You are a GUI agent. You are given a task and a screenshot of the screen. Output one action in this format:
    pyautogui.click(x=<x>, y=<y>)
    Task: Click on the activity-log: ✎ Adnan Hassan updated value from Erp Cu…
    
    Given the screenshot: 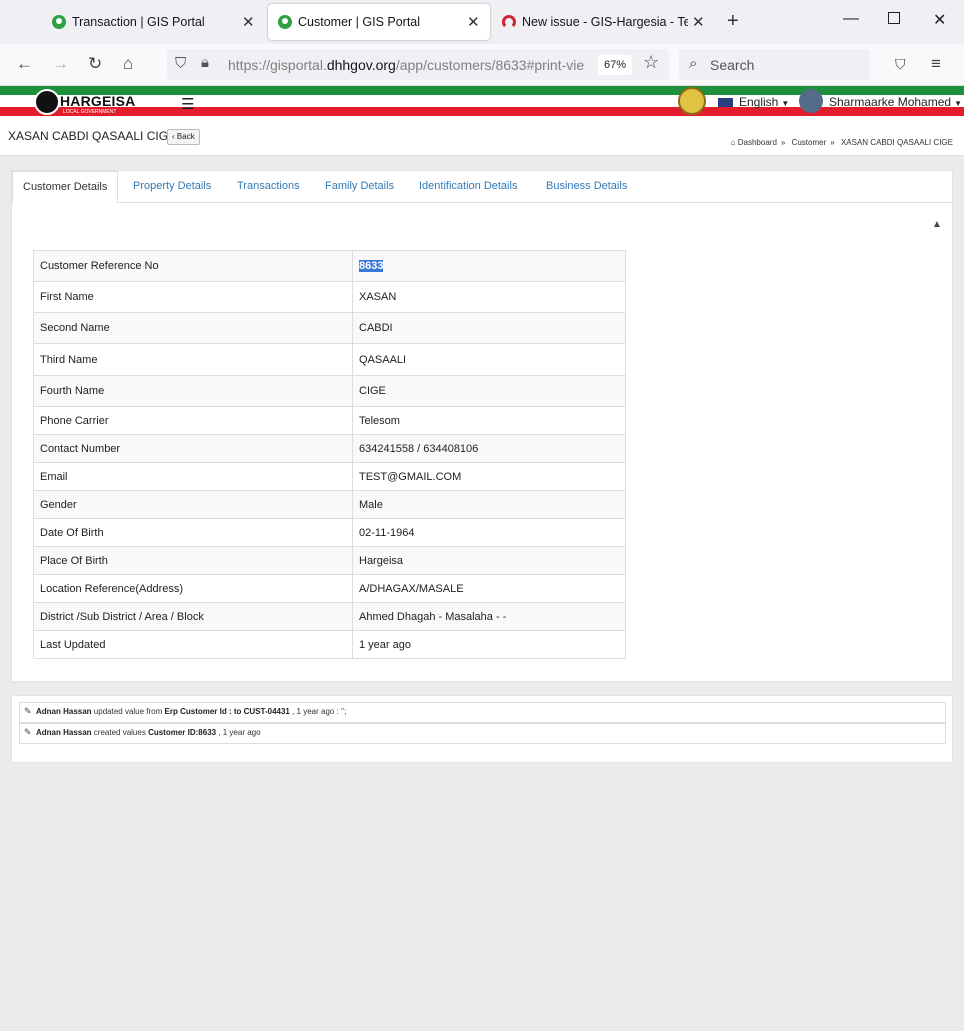 What is the action you would take?
    pyautogui.click(x=482, y=729)
    